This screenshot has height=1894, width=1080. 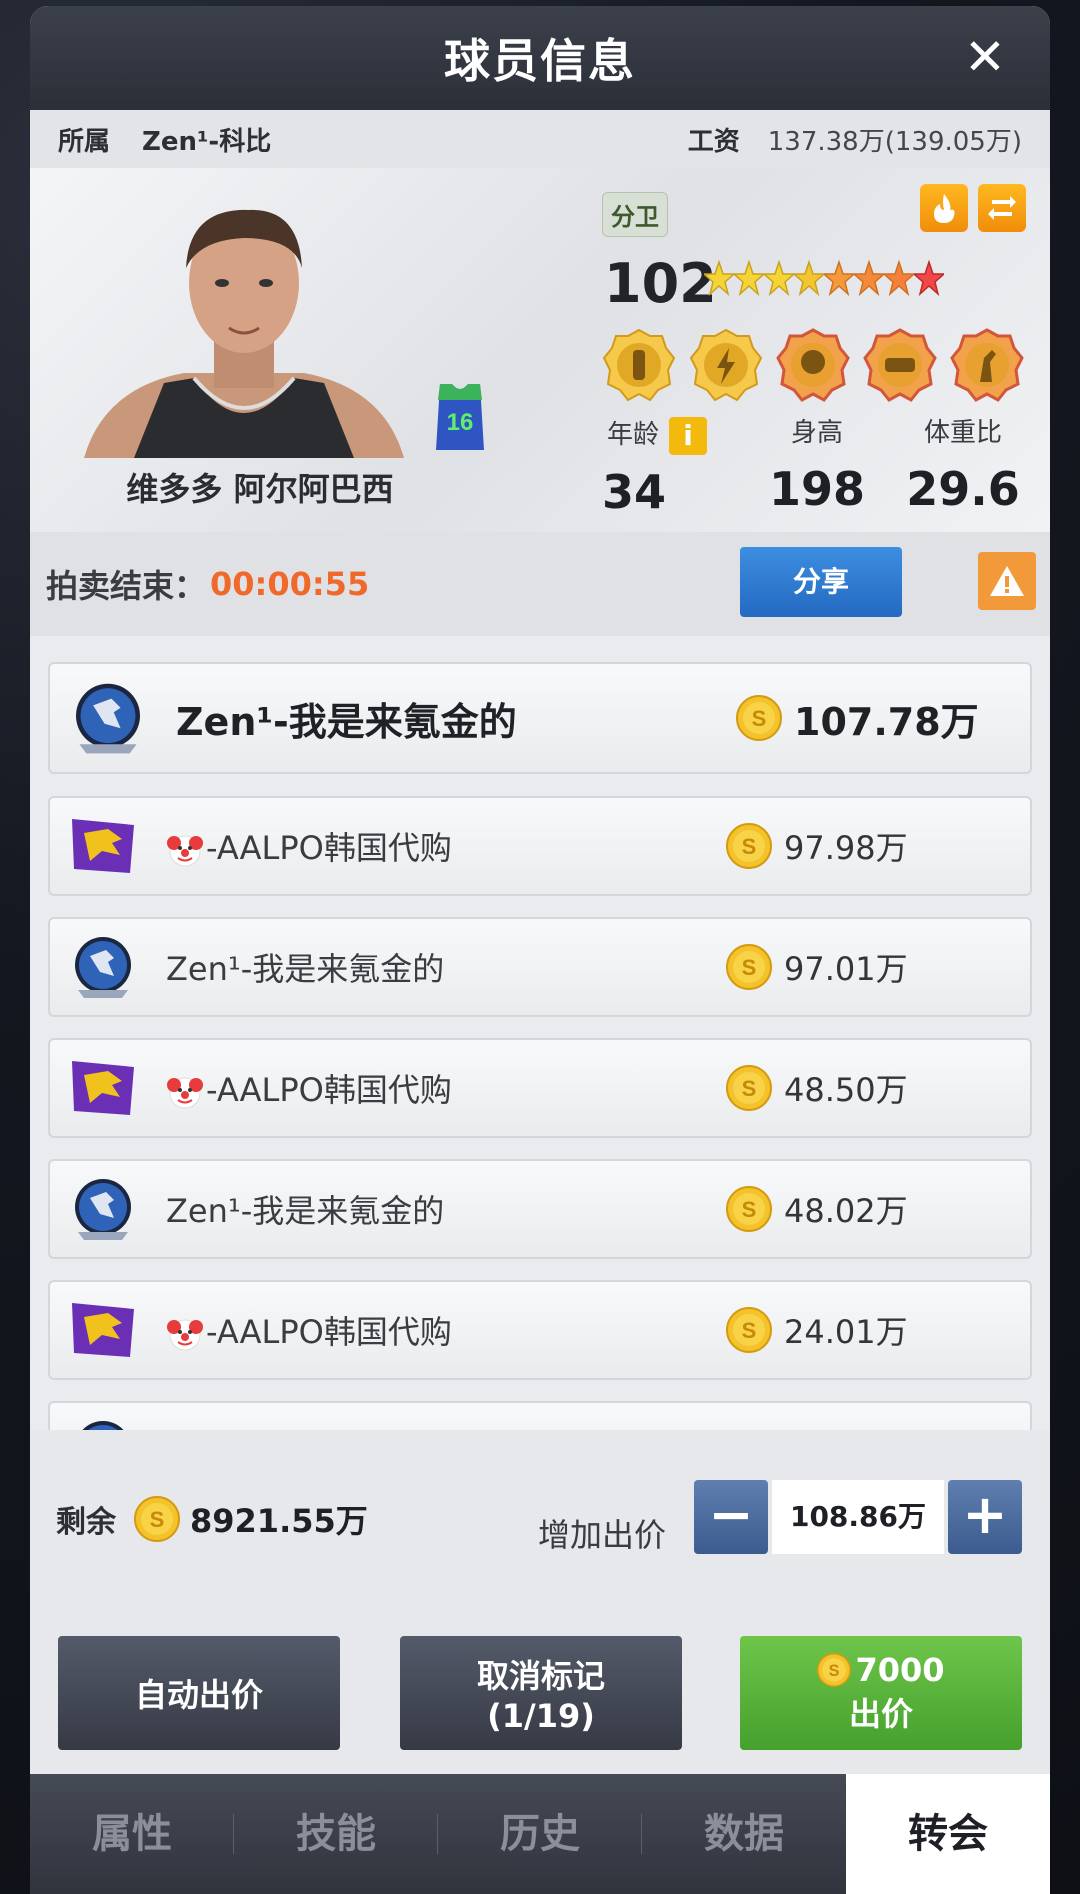 What do you see at coordinates (813, 365) in the screenshot?
I see `defense-badge-icon` at bounding box center [813, 365].